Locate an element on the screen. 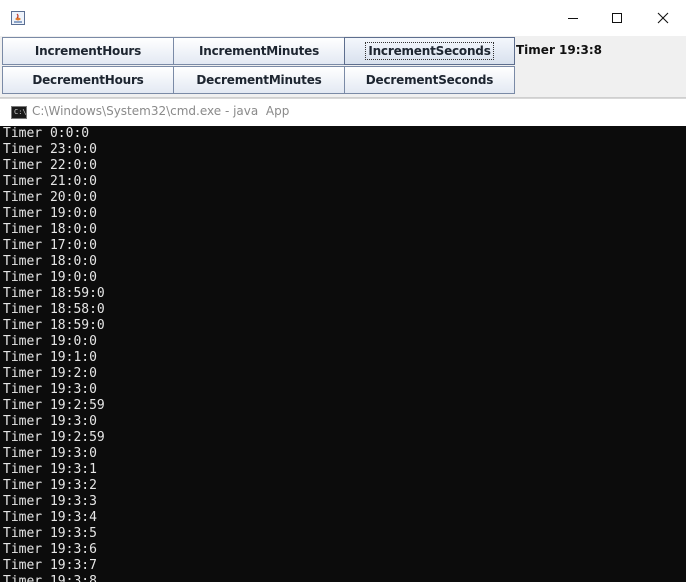 This screenshot has width=686, height=582. console-line: Timer 19:3:1 is located at coordinates (50, 469).